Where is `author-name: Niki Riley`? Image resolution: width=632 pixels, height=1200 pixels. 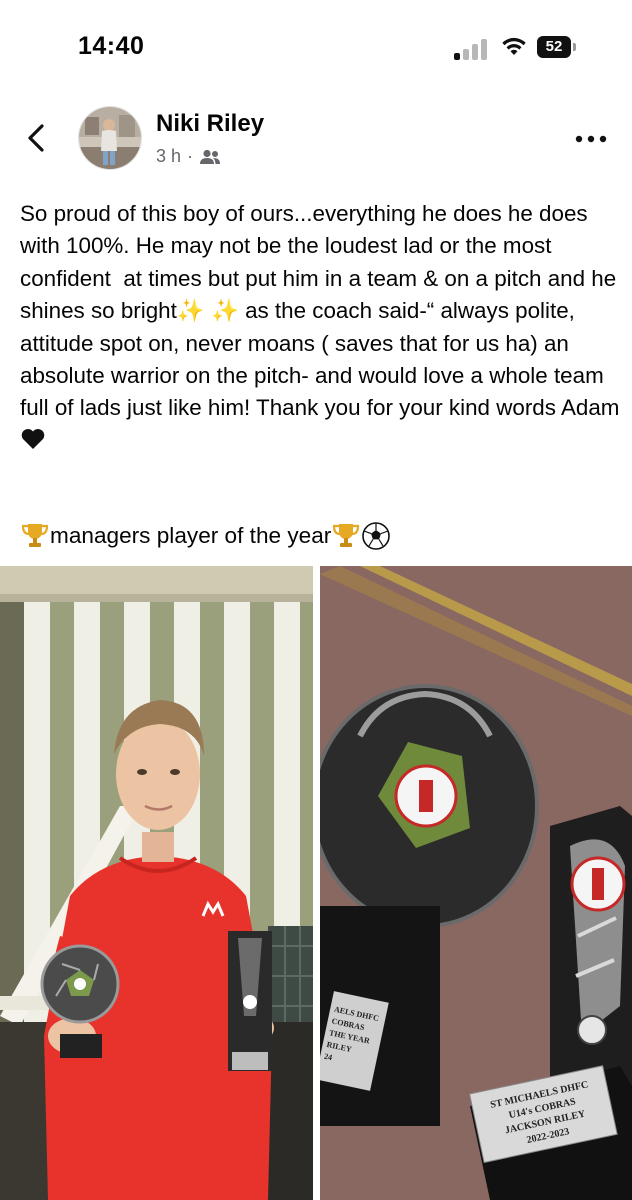 author-name: Niki Riley is located at coordinates (210, 124).